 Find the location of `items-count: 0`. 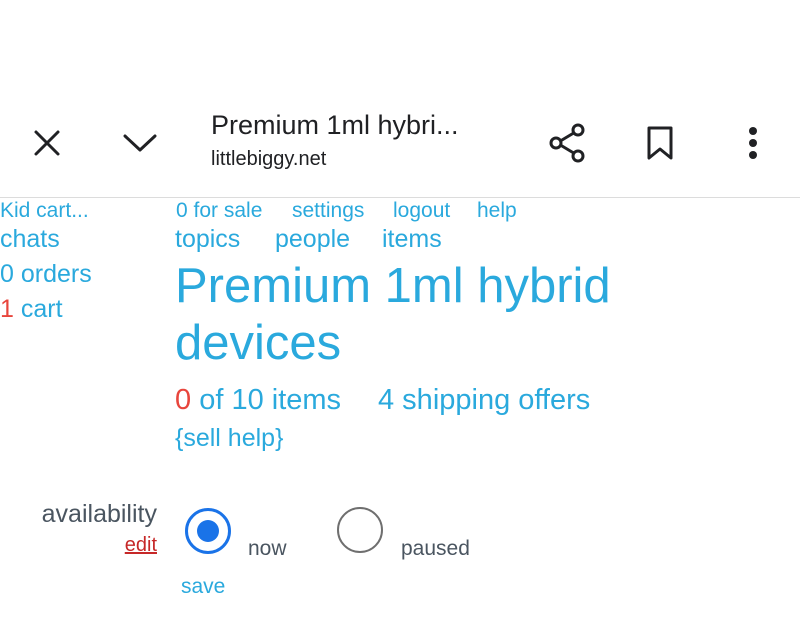

items-count: 0 is located at coordinates (183, 400).